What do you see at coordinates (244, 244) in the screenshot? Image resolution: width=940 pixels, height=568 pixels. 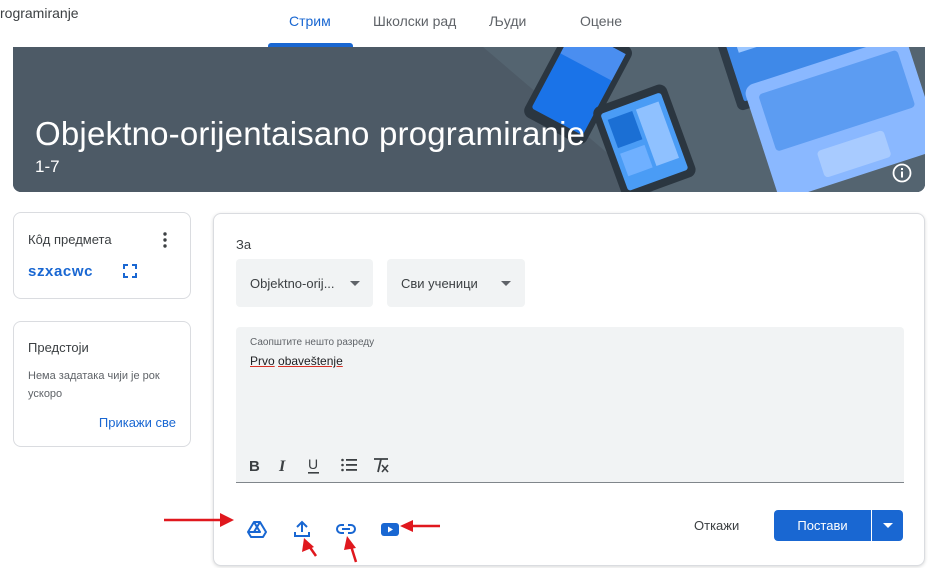 I see `audience-label: За` at bounding box center [244, 244].